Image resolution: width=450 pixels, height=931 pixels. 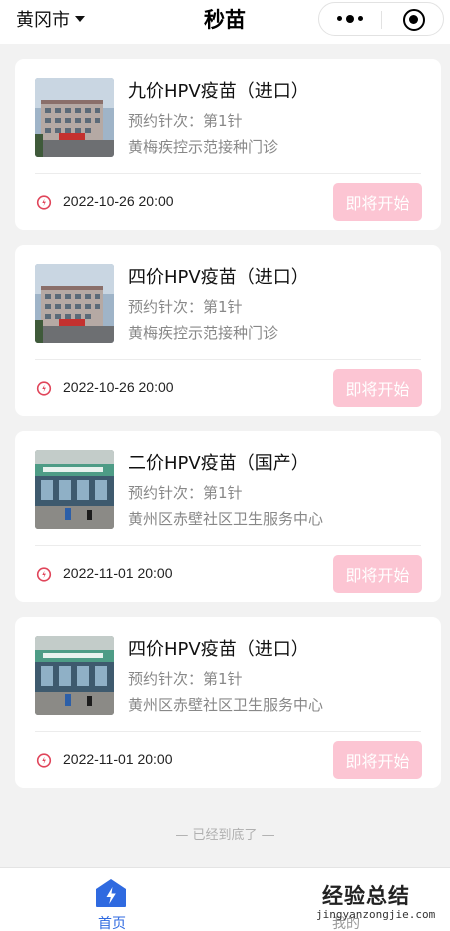 I want to click on vaccine-name: 二价HPV疫苗（国产）, so click(x=218, y=463).